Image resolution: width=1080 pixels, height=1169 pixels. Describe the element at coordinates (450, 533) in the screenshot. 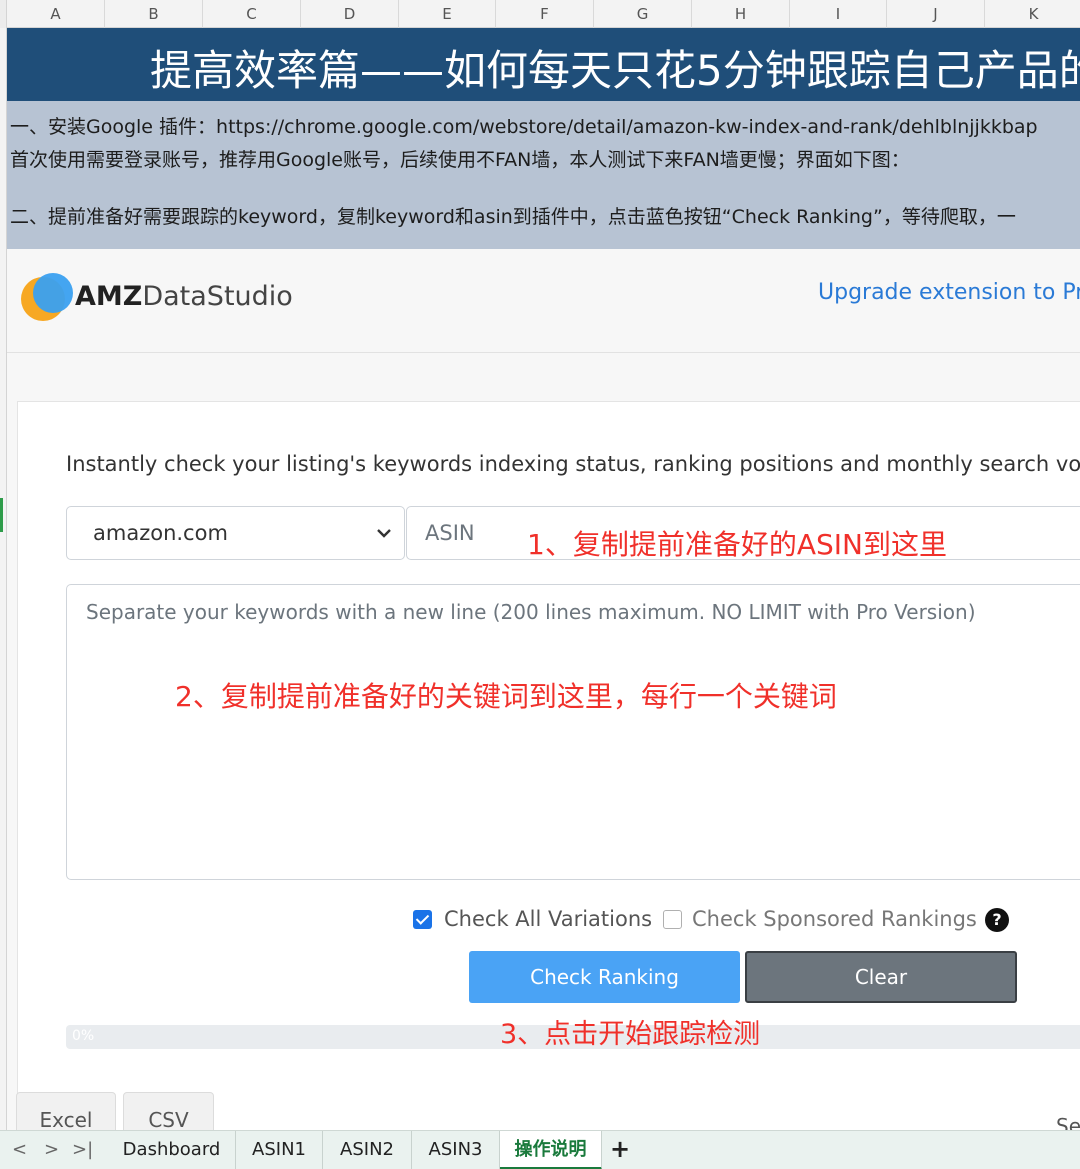

I see `asin-placeholder: ASIN` at that location.